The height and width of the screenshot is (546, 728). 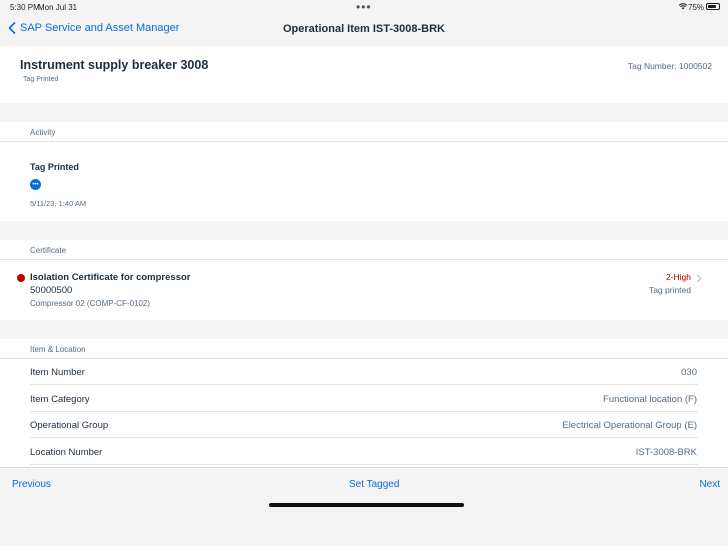 I want to click on set-tagged-button: Set Tagged, so click(x=374, y=484).